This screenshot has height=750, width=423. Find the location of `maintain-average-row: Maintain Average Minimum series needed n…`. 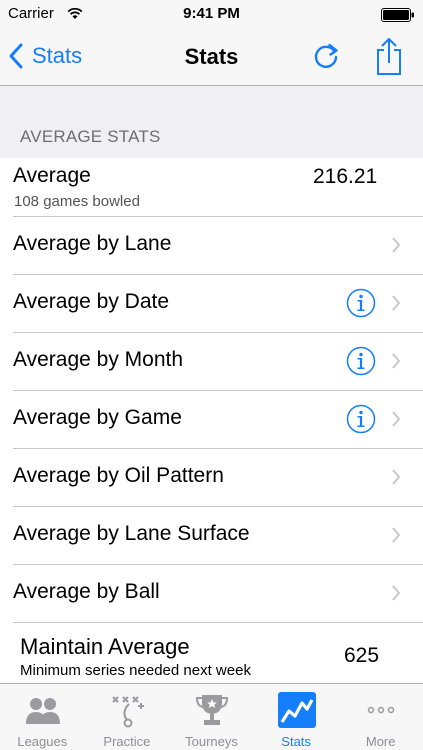

maintain-average-row: Maintain Average Minimum series needed n… is located at coordinates (211, 657).